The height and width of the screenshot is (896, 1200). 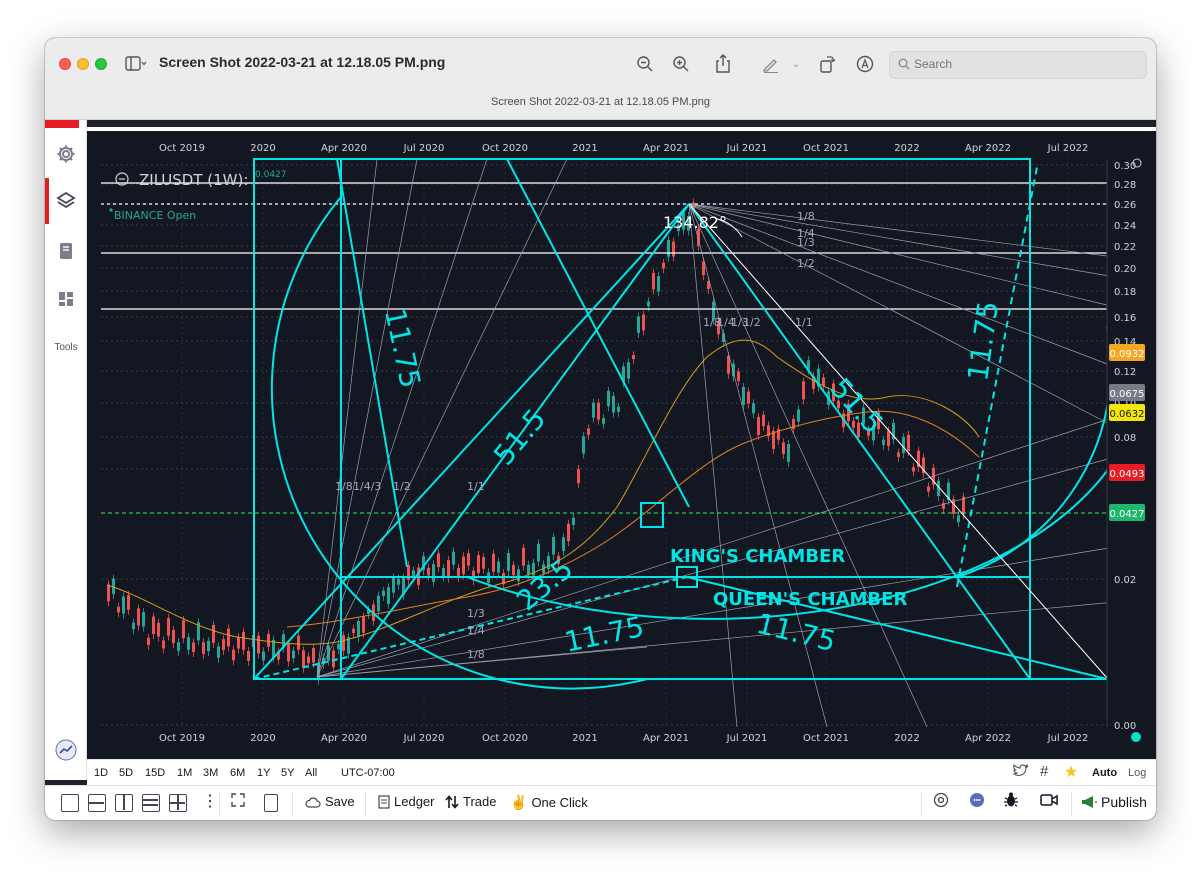 What do you see at coordinates (1127, 514) in the screenshot?
I see `price-badge-label: 0.0427` at bounding box center [1127, 514].